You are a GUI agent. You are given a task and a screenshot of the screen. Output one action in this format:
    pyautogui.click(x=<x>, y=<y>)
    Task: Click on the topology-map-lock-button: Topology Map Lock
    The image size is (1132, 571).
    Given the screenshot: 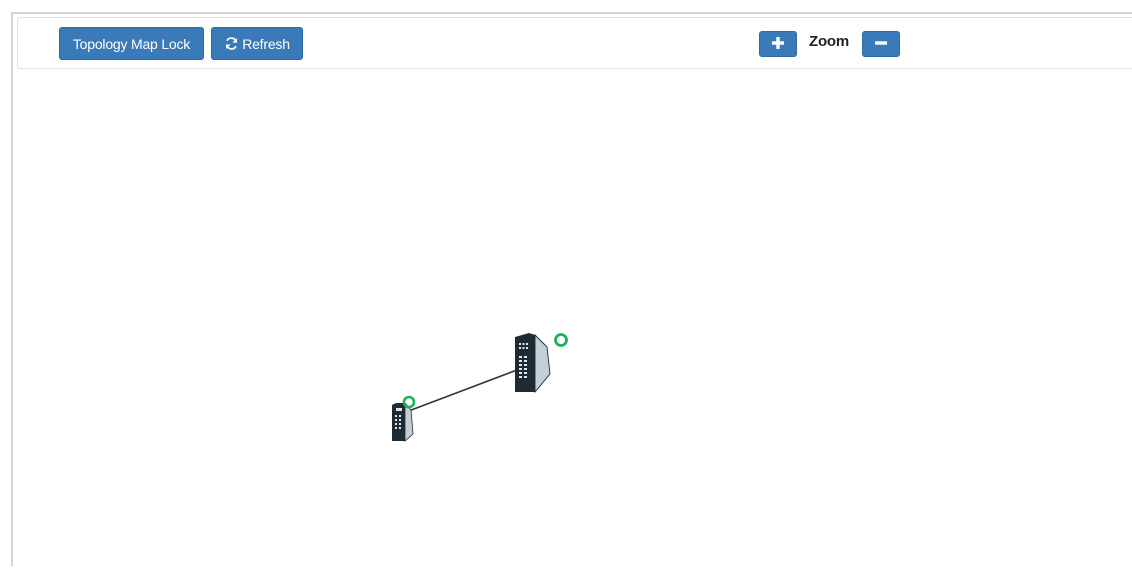 What is the action you would take?
    pyautogui.click(x=131, y=43)
    